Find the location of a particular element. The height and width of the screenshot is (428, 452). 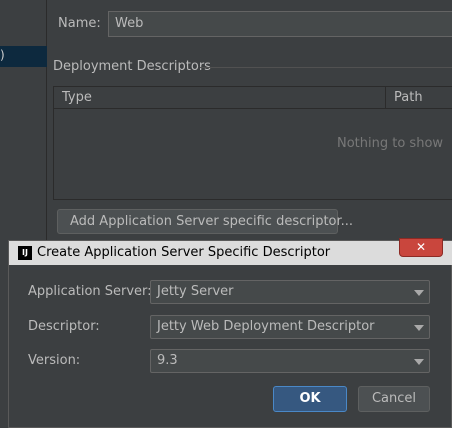

version-value: 9.3 is located at coordinates (167, 360).